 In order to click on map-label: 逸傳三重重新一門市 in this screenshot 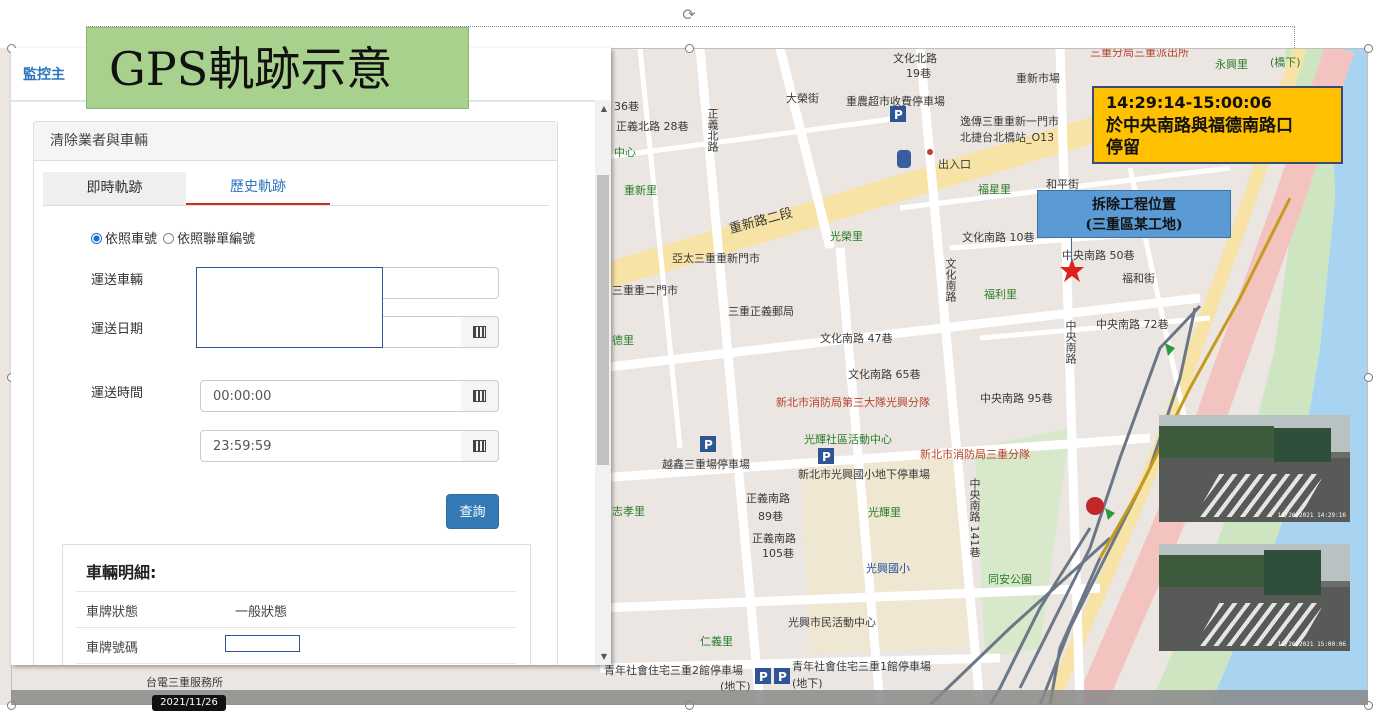, I will do `click(1009, 121)`.